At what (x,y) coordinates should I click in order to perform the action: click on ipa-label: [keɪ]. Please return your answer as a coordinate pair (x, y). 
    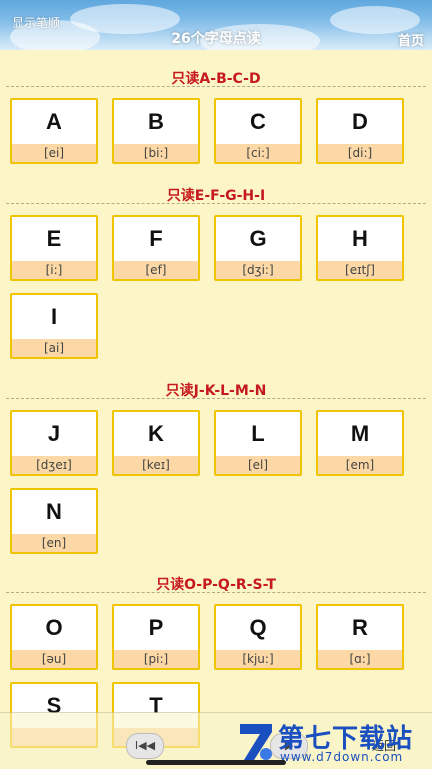
    Looking at the image, I should click on (156, 465).